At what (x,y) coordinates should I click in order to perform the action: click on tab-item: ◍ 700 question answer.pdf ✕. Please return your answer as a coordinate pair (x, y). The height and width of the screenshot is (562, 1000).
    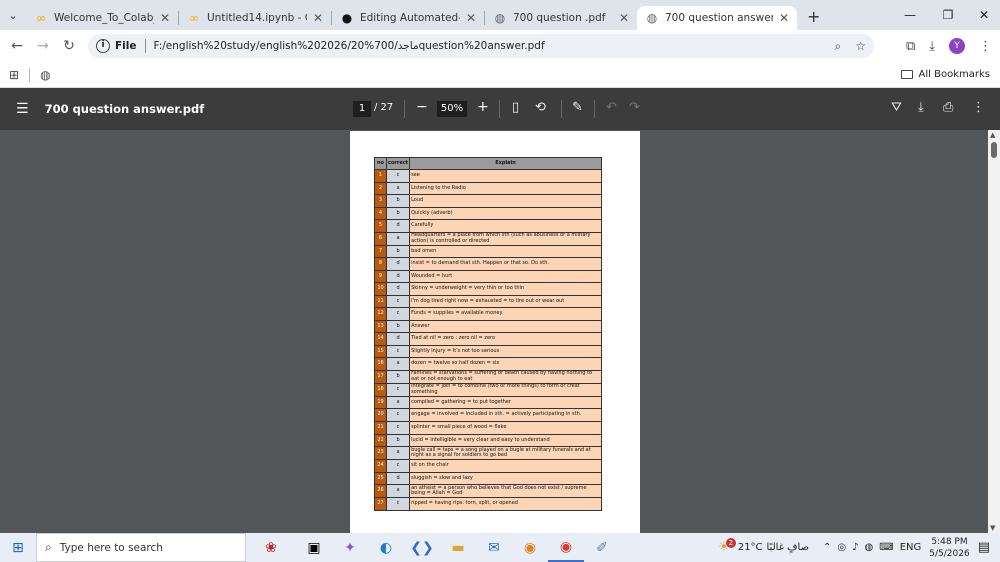
    Looking at the image, I should click on (717, 18).